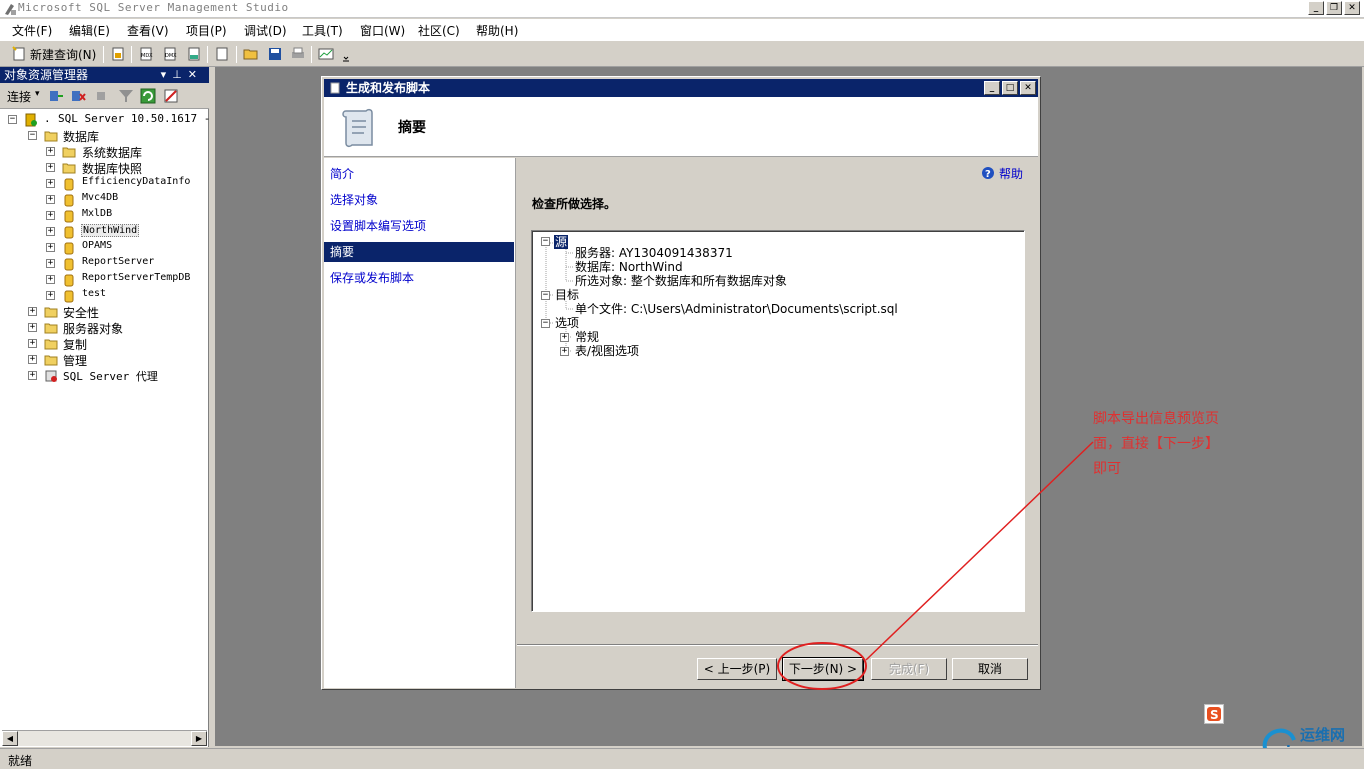 The height and width of the screenshot is (769, 1364). What do you see at coordinates (19, 96) in the screenshot?
I see `connect-button: 连接` at bounding box center [19, 96].